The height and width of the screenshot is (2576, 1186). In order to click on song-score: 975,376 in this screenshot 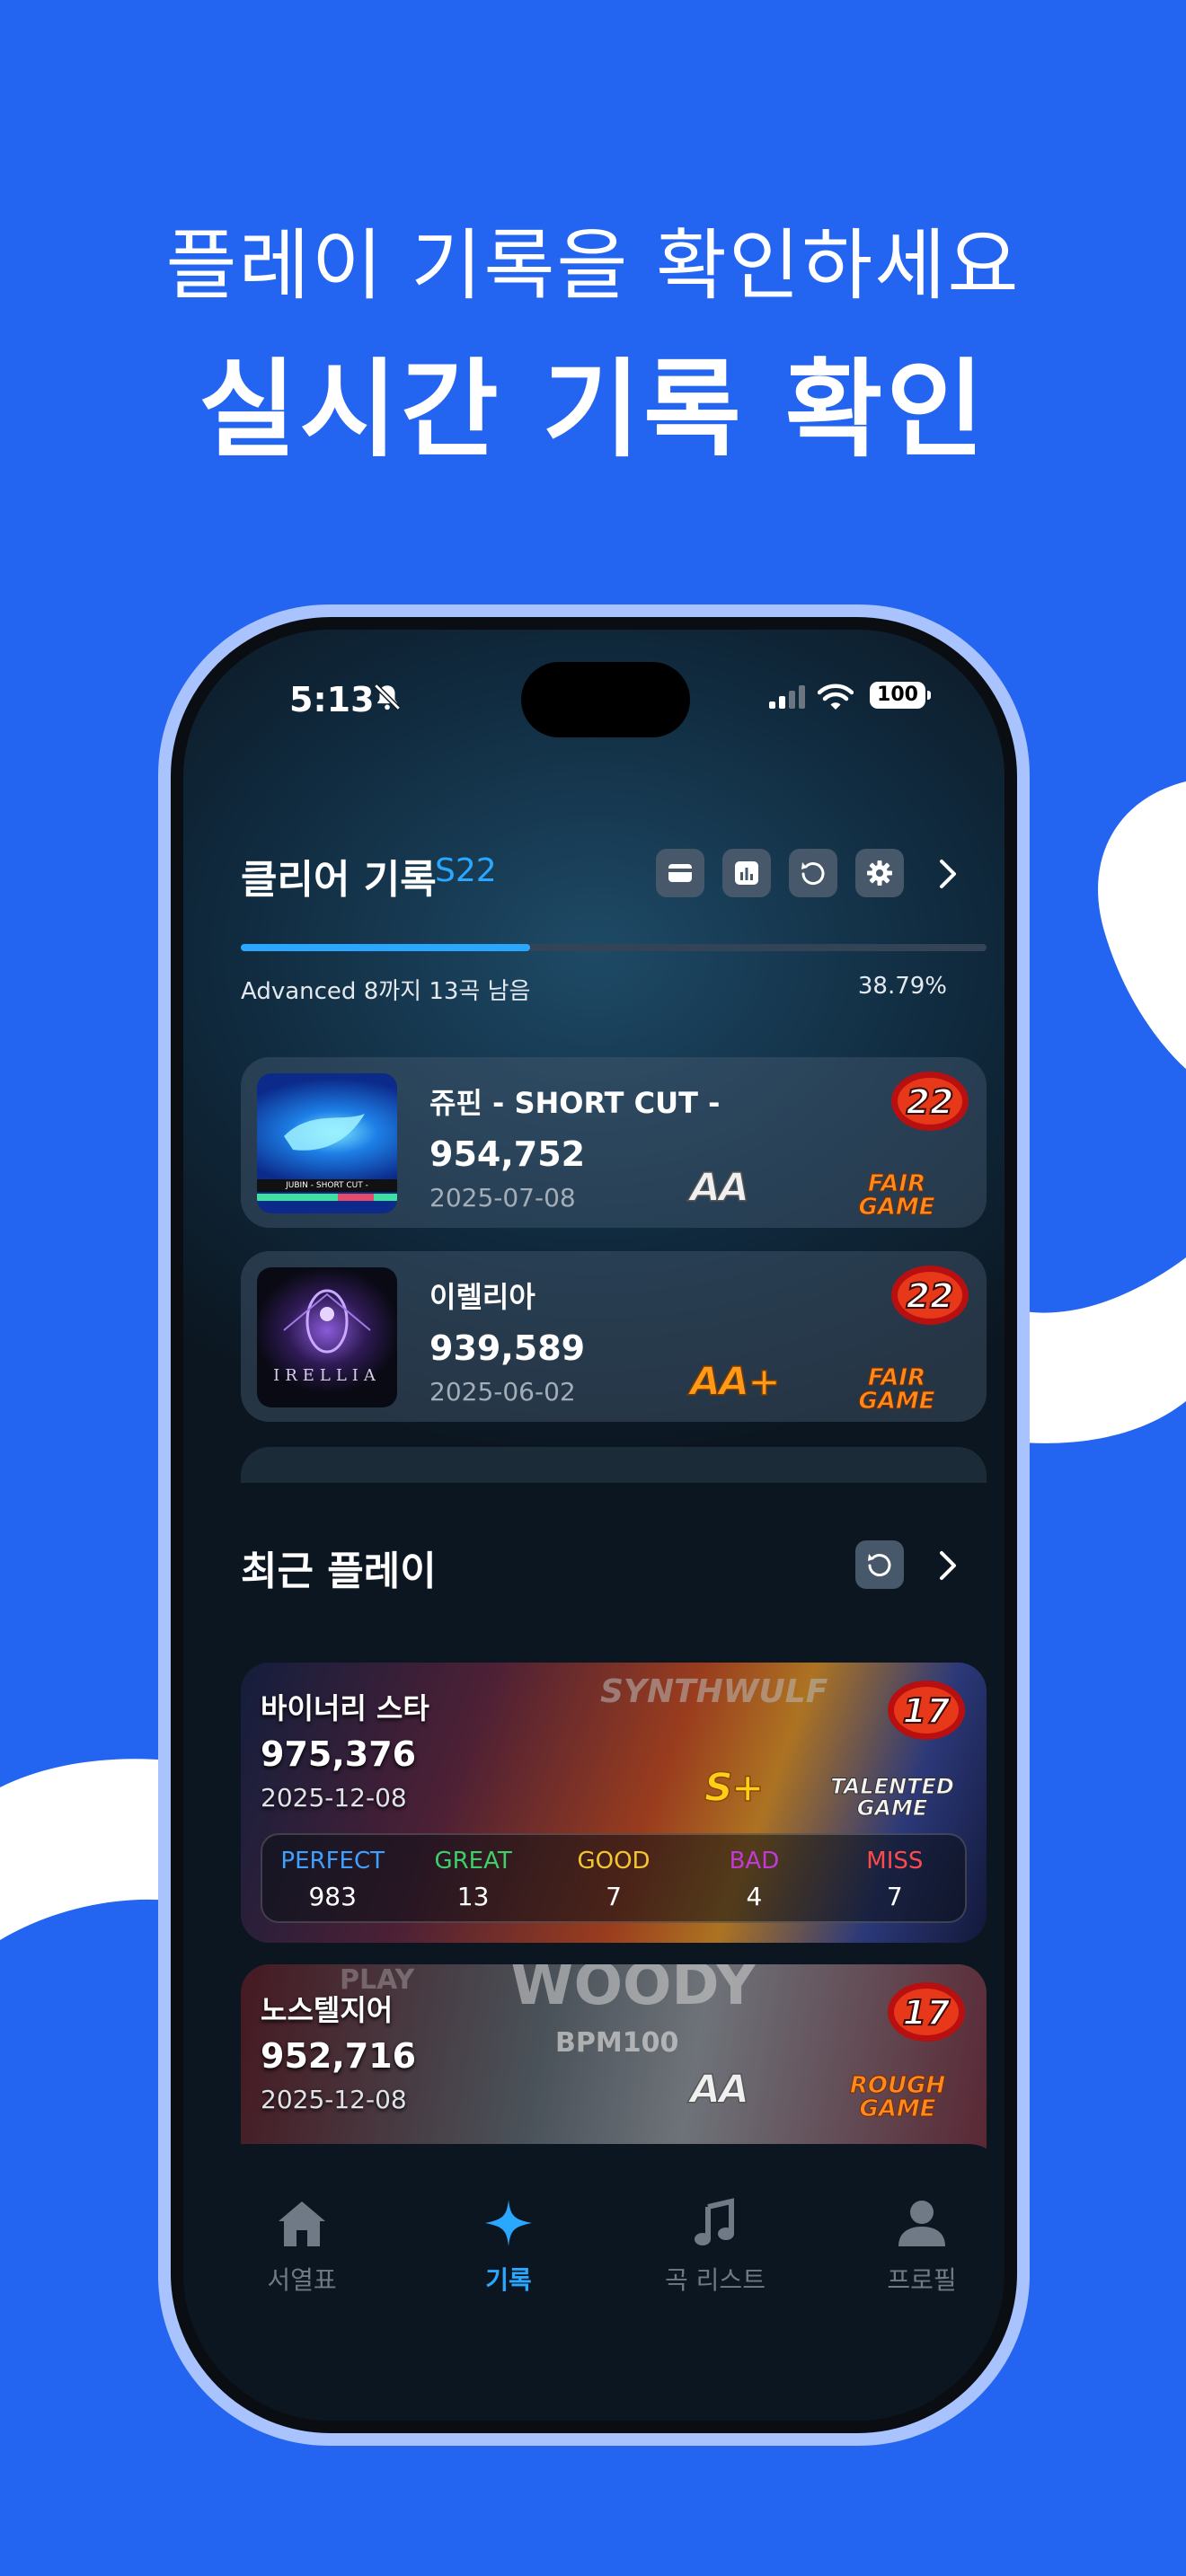, I will do `click(339, 1754)`.